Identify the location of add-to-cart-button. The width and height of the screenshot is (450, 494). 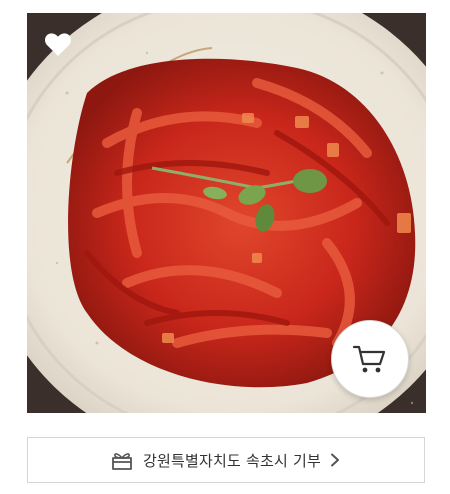
(370, 359).